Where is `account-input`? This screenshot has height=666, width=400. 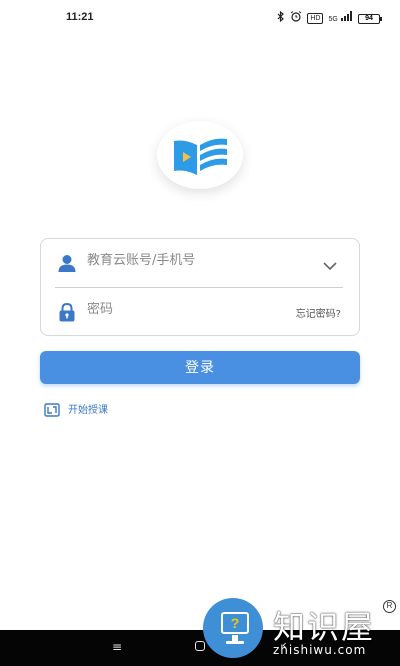
account-input is located at coordinates (187, 260).